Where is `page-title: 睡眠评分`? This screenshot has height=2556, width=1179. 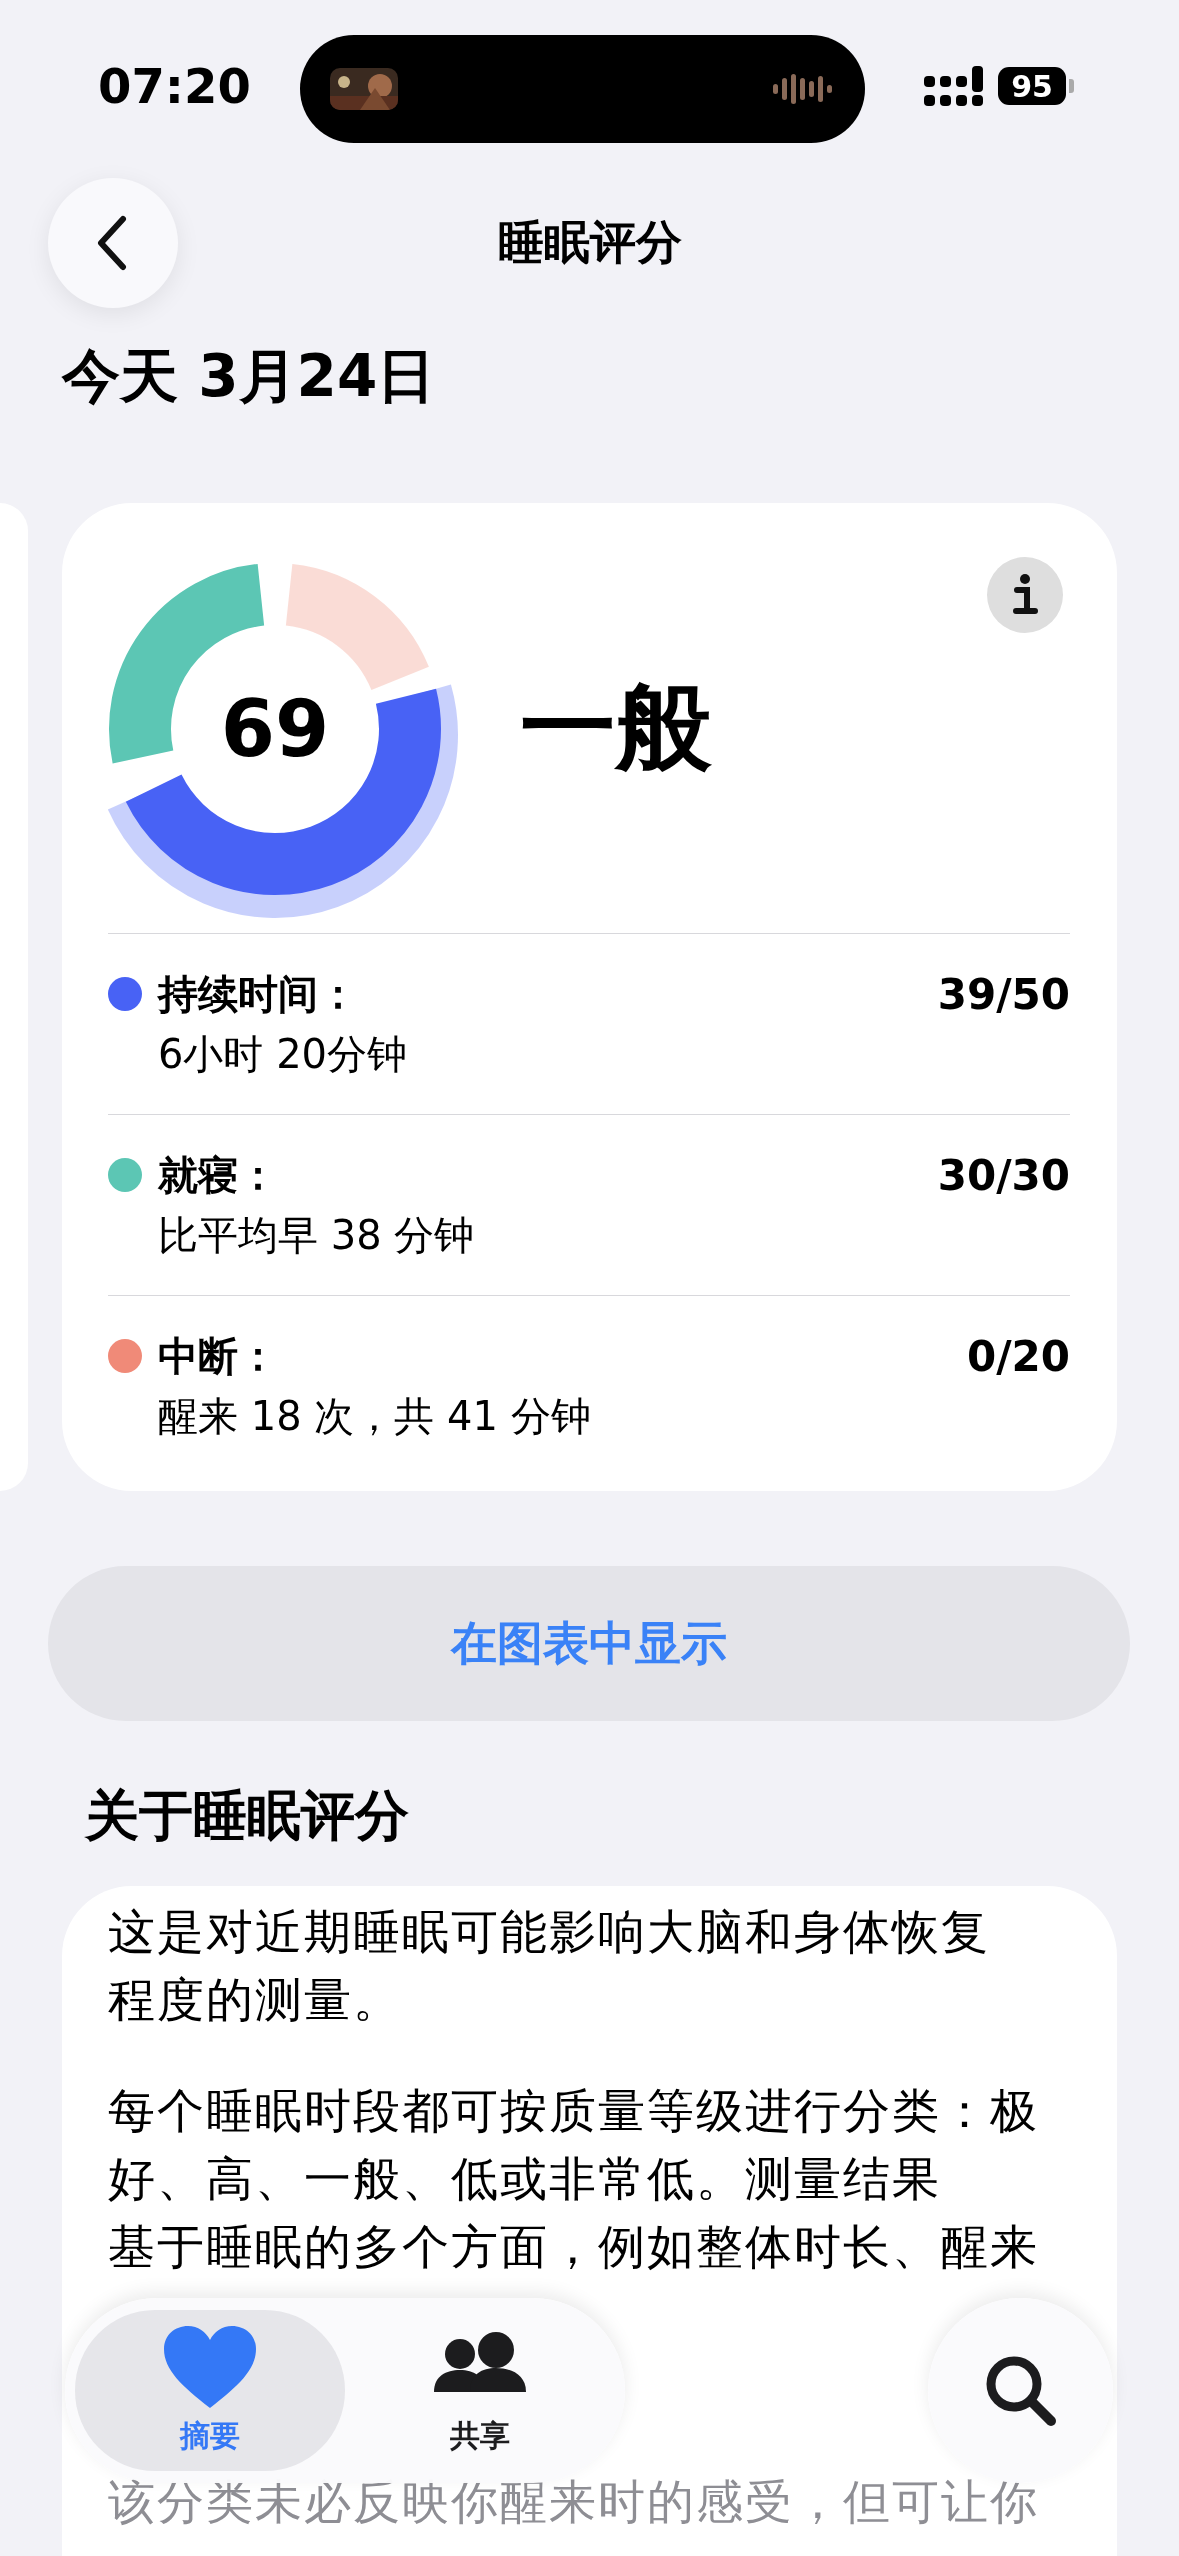
page-title: 睡眠评分 is located at coordinates (589, 242).